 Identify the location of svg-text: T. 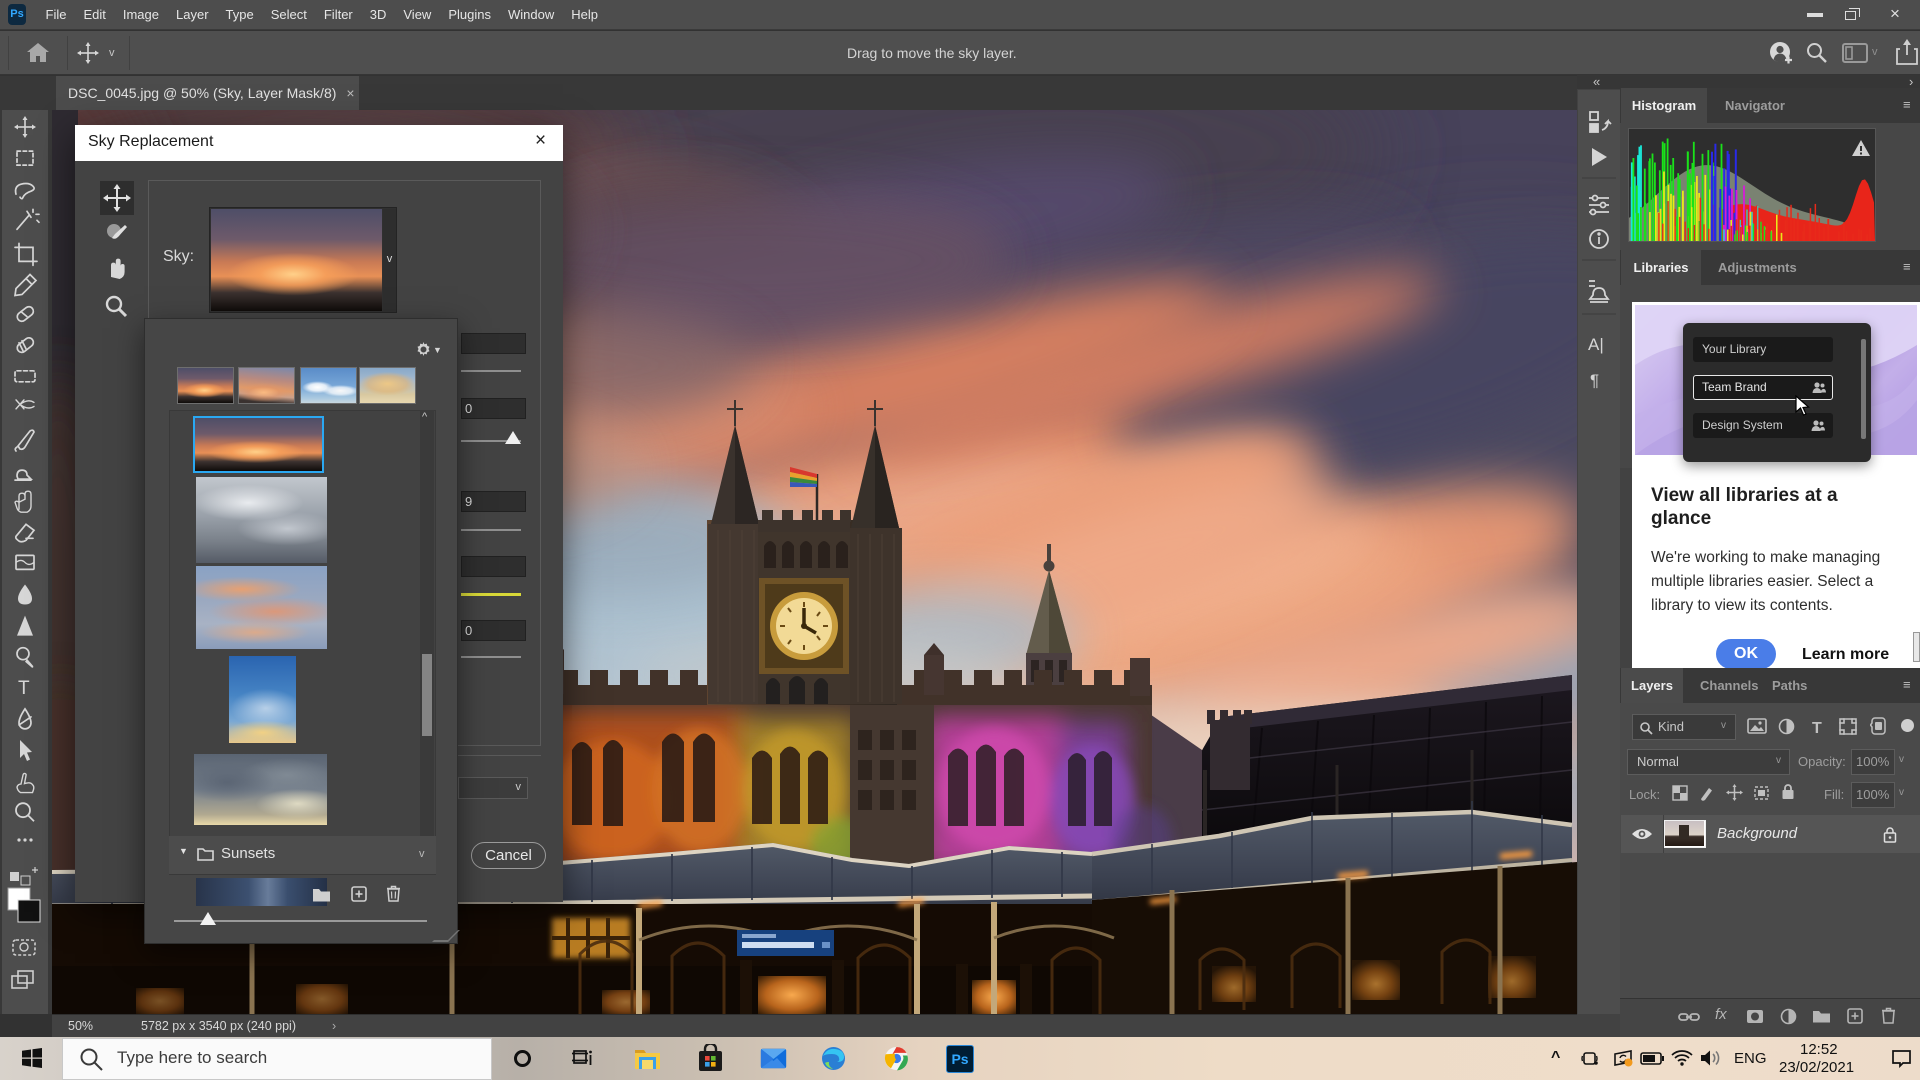
(24, 688).